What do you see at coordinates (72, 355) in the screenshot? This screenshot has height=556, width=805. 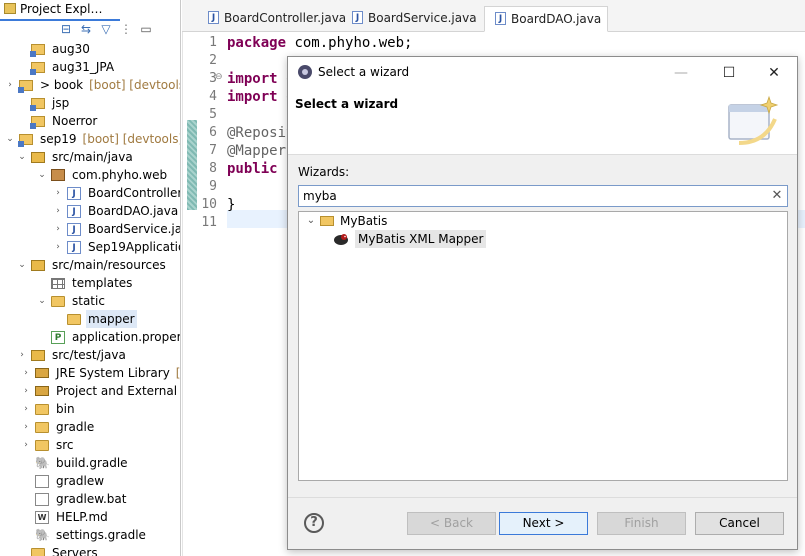 I see `tree-item: › src/test/java` at bounding box center [72, 355].